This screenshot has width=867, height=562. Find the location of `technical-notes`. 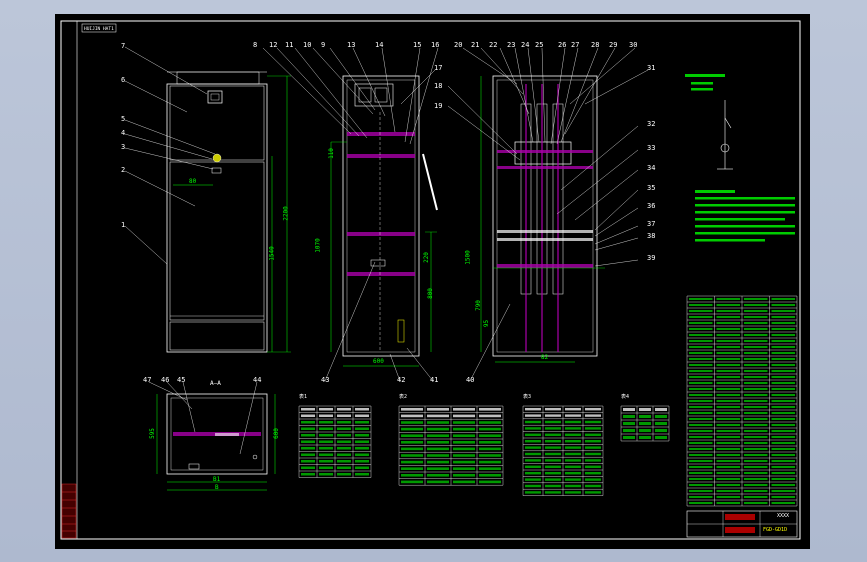

technical-notes is located at coordinates (745, 216).